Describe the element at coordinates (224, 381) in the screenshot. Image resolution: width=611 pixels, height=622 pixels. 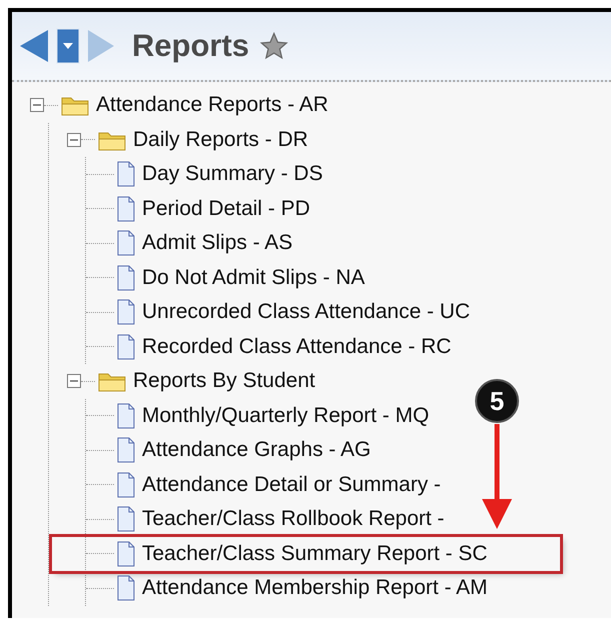
I see `tree-item: Reports By Student` at that location.